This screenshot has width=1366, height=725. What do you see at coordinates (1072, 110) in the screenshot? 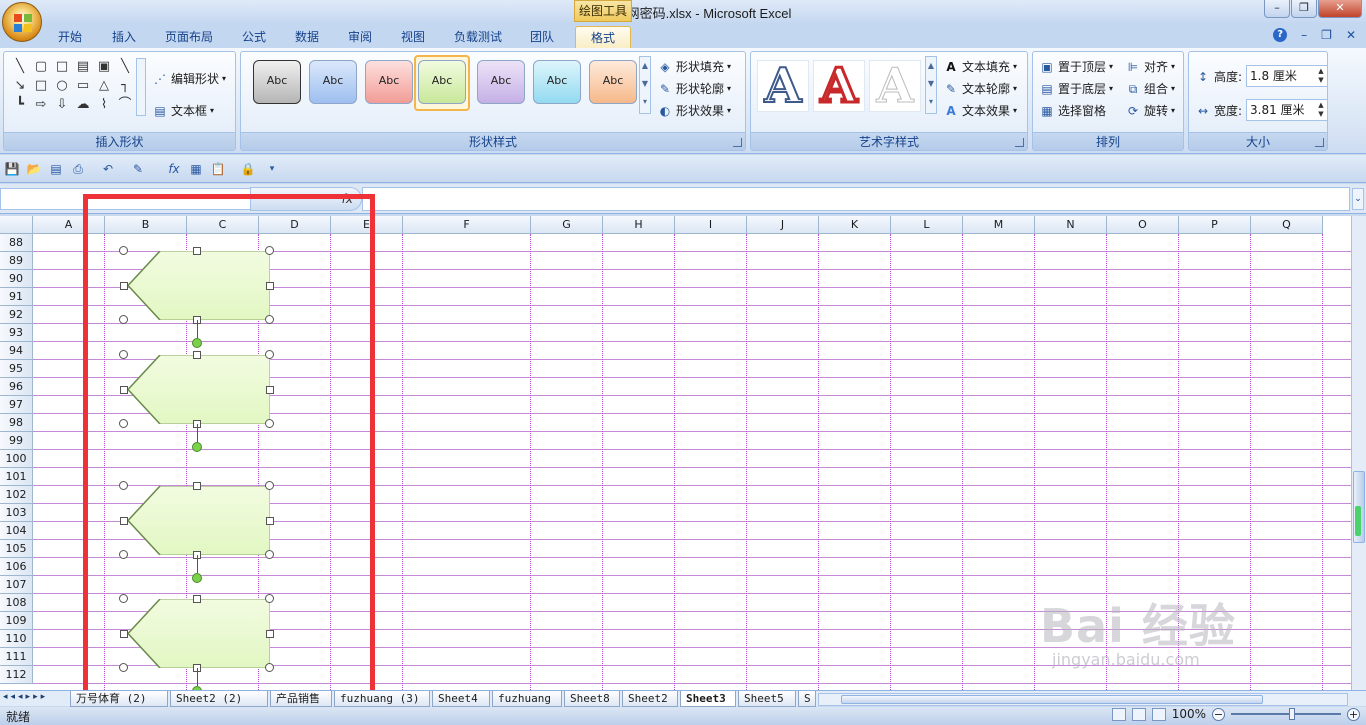
I see `selection-pane-button: ▦ 选择窗格` at bounding box center [1072, 110].